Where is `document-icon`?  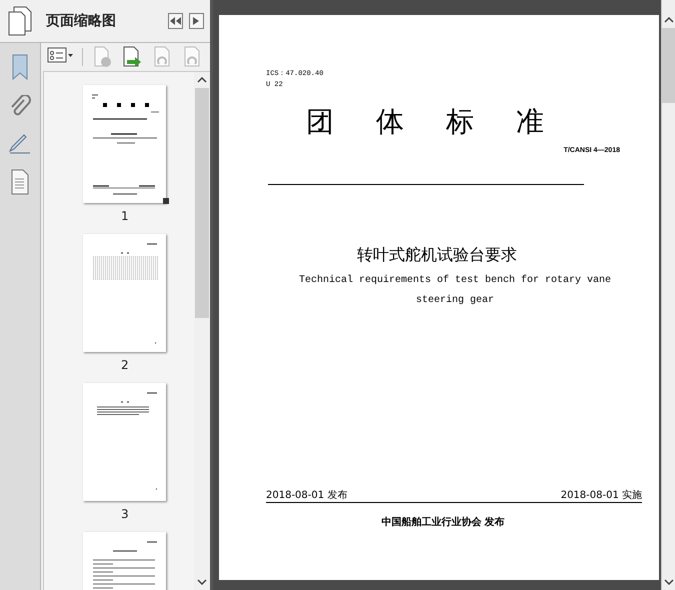
document-icon is located at coordinates (20, 182).